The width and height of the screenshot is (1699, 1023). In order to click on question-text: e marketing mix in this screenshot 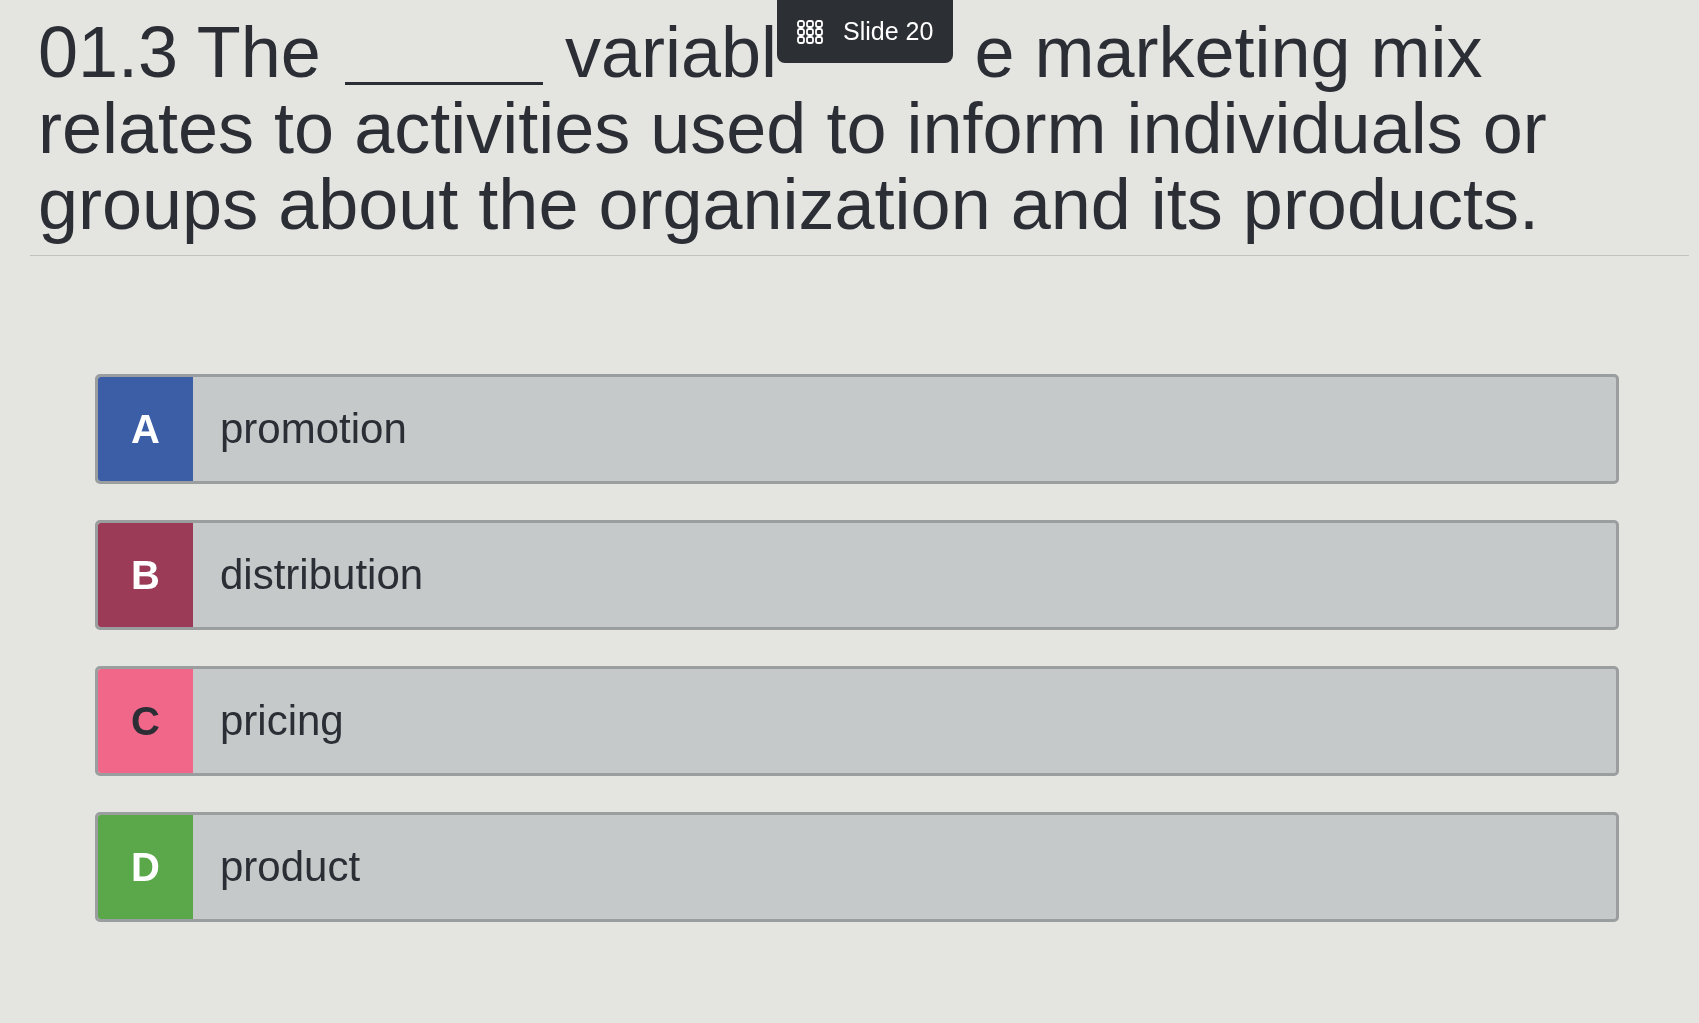, I will do `click(1228, 52)`.